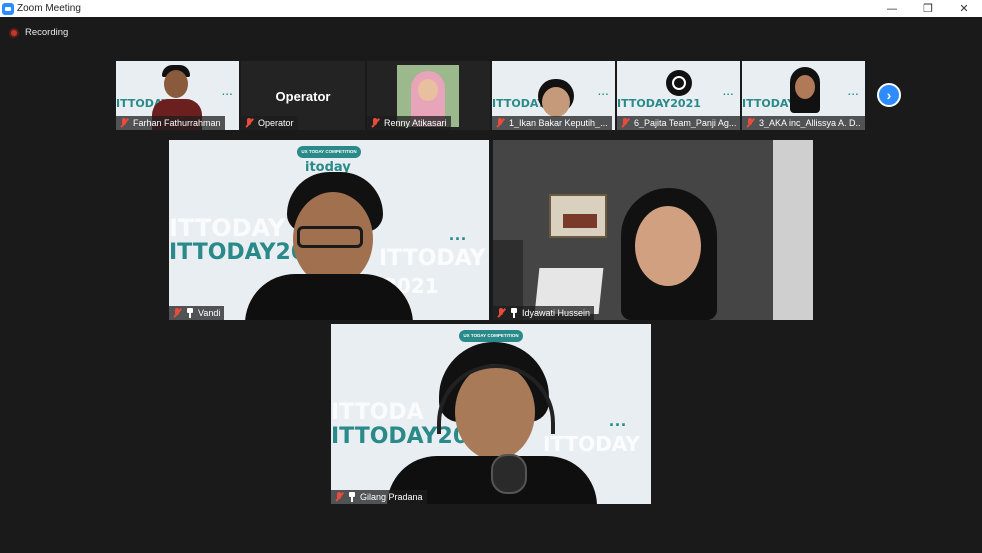 The height and width of the screenshot is (553, 982). Describe the element at coordinates (329, 297) in the screenshot. I see `participant-body` at that location.